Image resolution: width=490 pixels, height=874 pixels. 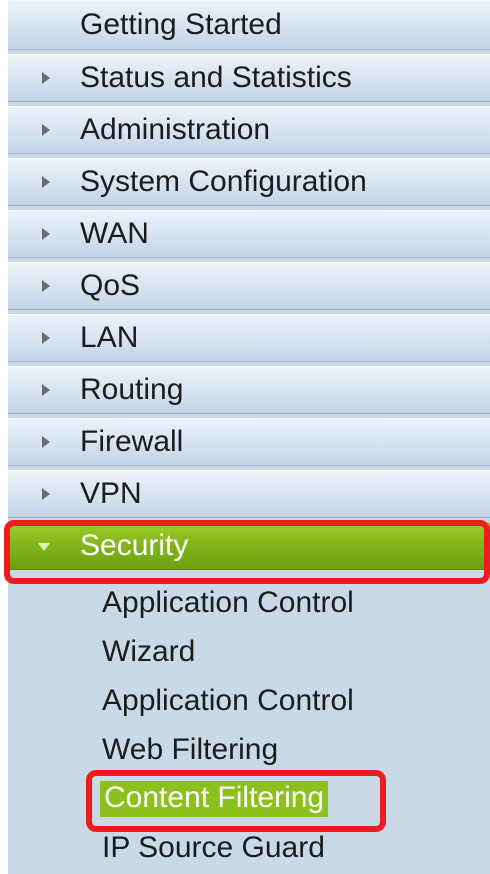 I want to click on nav-item-label: VPN, so click(x=111, y=493).